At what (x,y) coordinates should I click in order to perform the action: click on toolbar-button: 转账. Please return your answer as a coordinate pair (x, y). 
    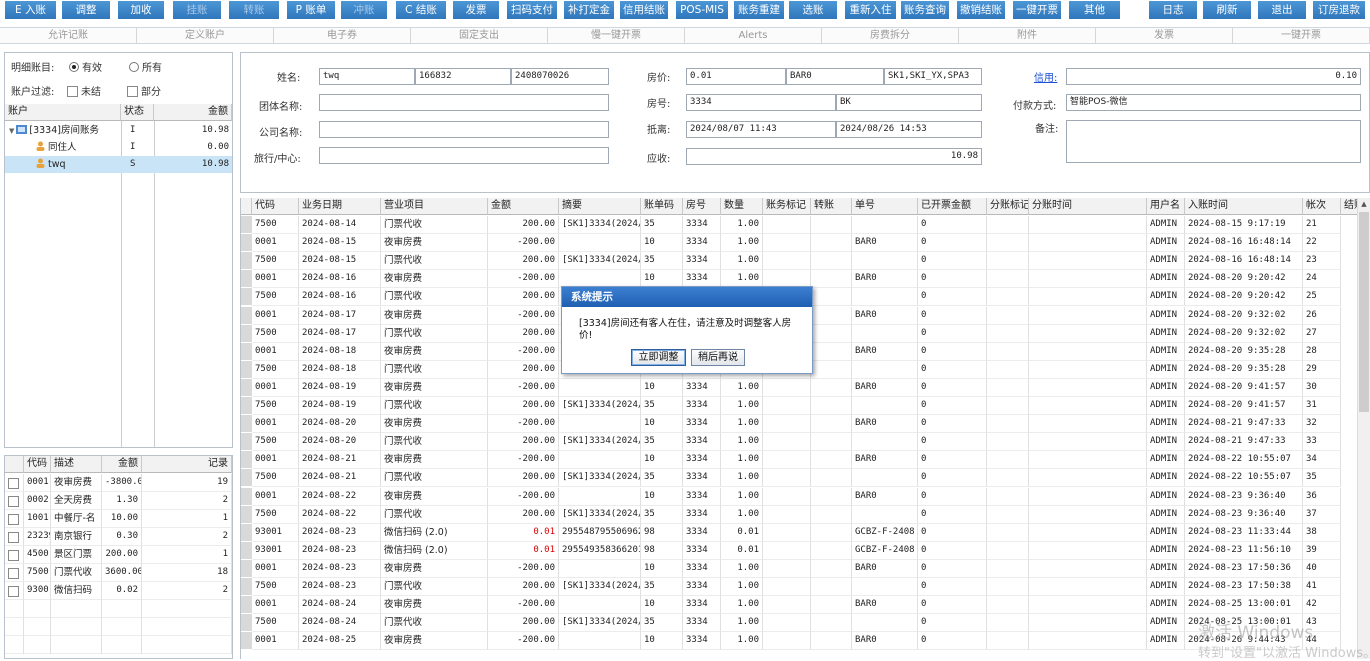
    Looking at the image, I should click on (254, 10).